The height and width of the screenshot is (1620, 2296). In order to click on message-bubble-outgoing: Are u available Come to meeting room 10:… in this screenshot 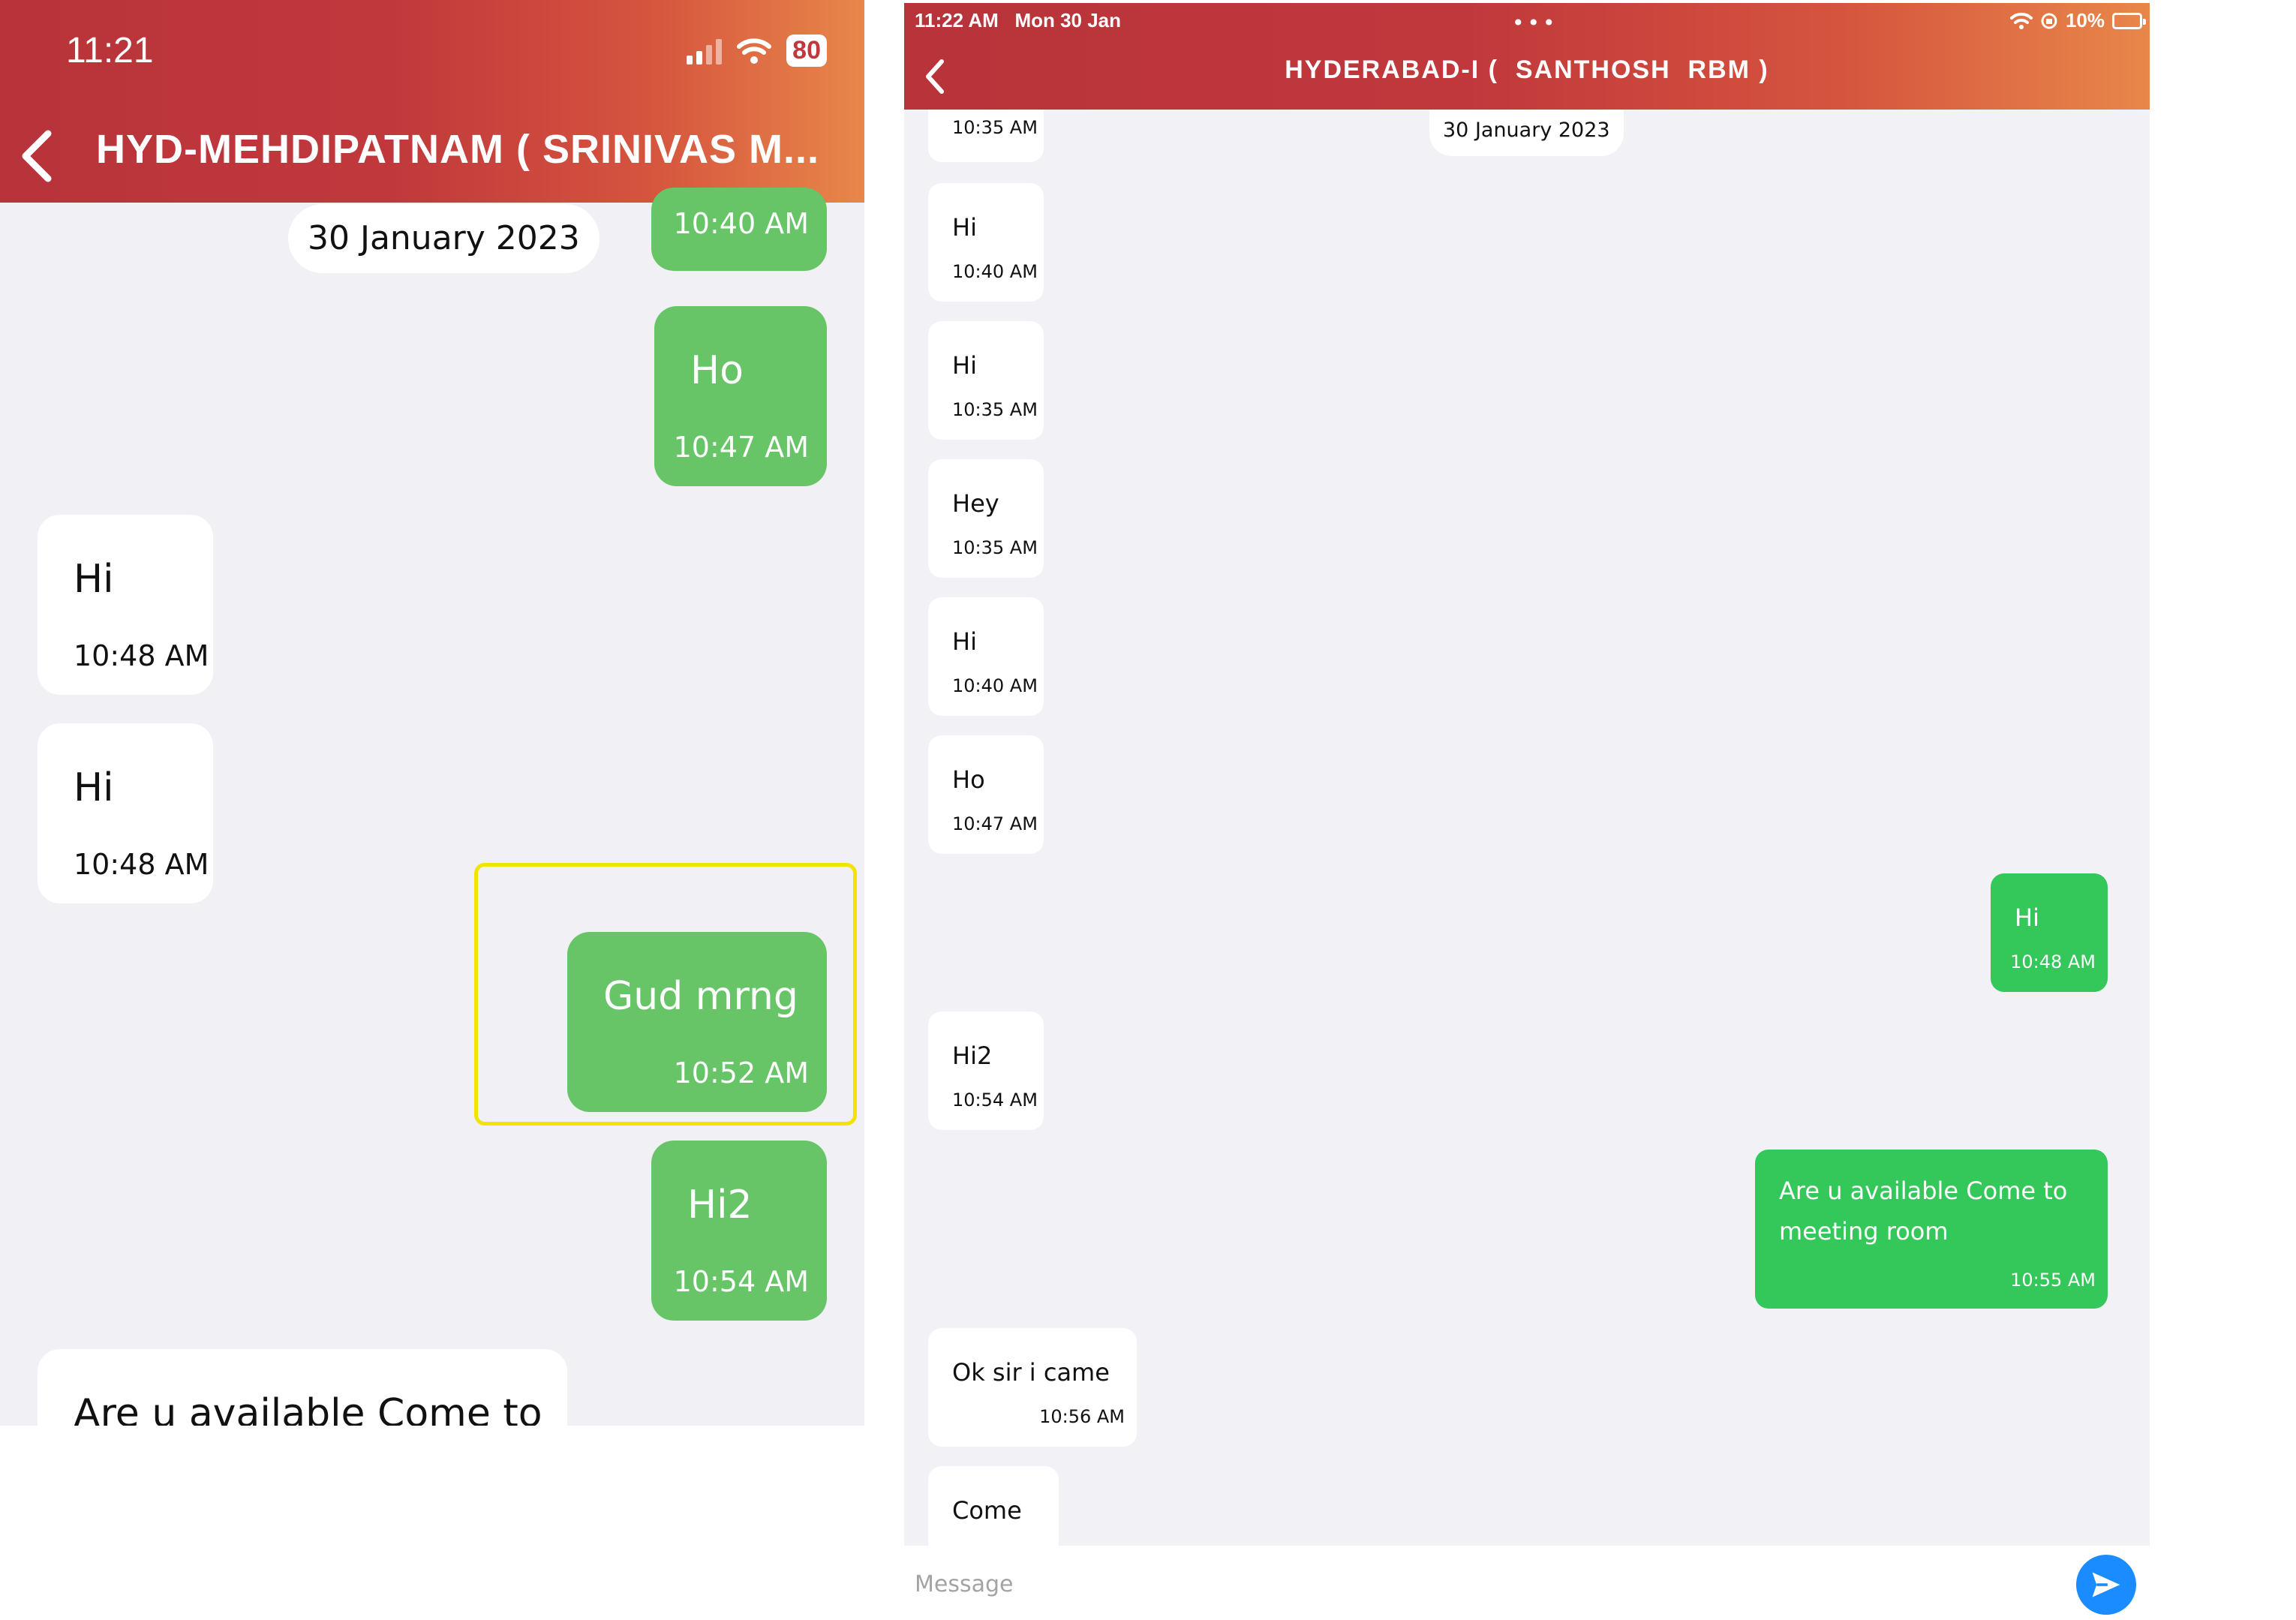, I will do `click(1931, 1230)`.